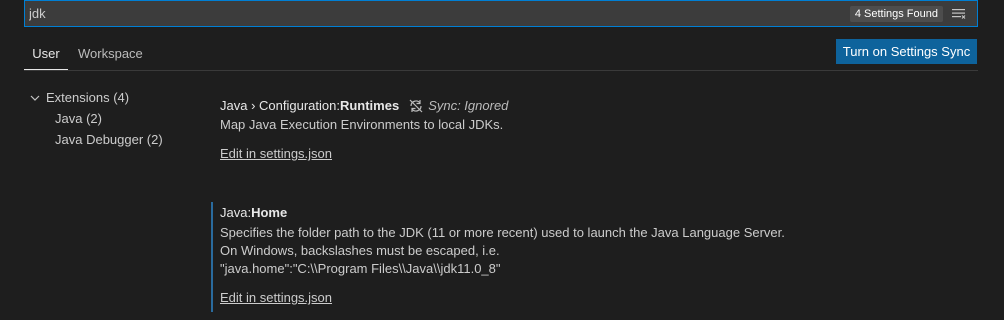 This screenshot has width=1004, height=320. Describe the element at coordinates (437, 13) in the screenshot. I see `settings-search-input` at that location.